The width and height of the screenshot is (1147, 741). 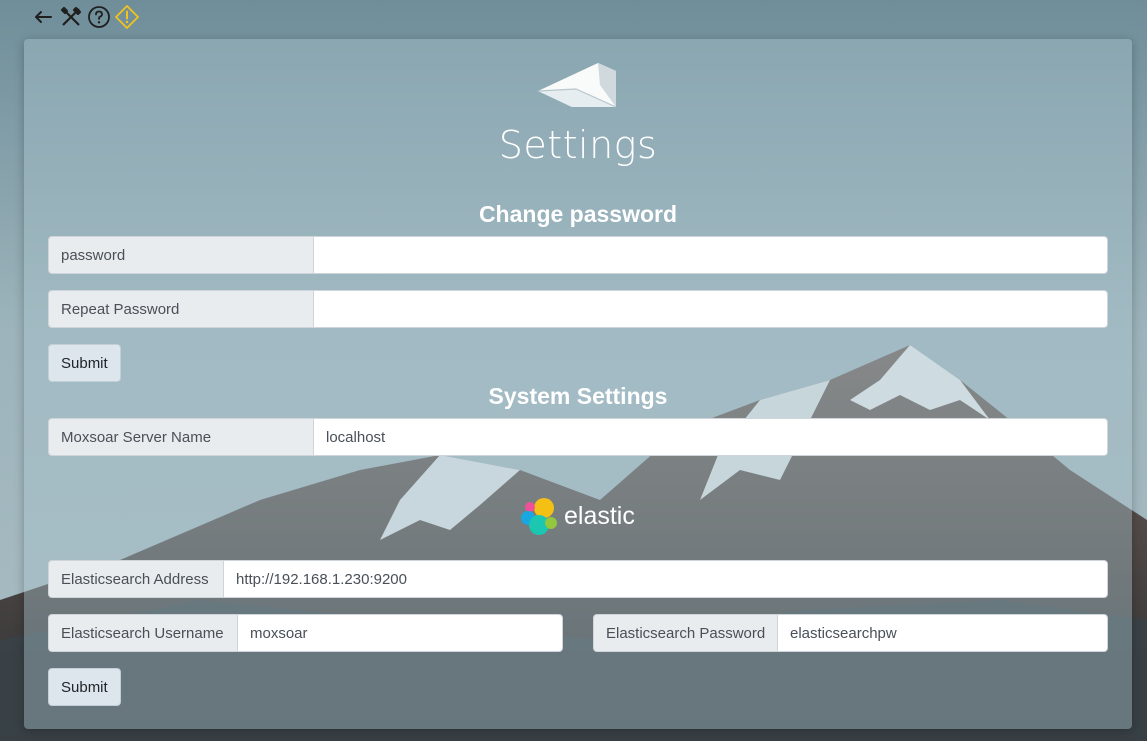 I want to click on repeat-password-input-group: Repeat Password, so click(x=578, y=309).